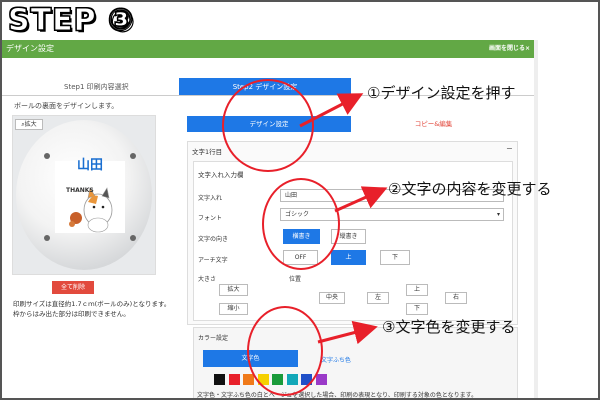 The width and height of the screenshot is (600, 400). Describe the element at coordinates (343, 219) in the screenshot. I see `annotation-arrows` at that location.